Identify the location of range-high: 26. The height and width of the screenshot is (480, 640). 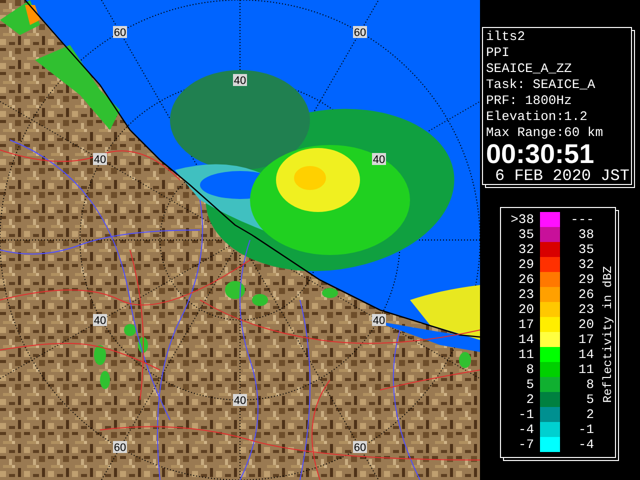
(586, 294).